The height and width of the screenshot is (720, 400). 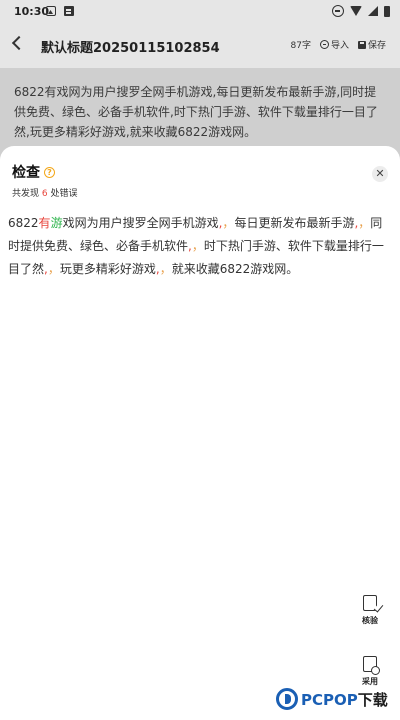 I want to click on watermark-brand: PCPOP, so click(x=329, y=699).